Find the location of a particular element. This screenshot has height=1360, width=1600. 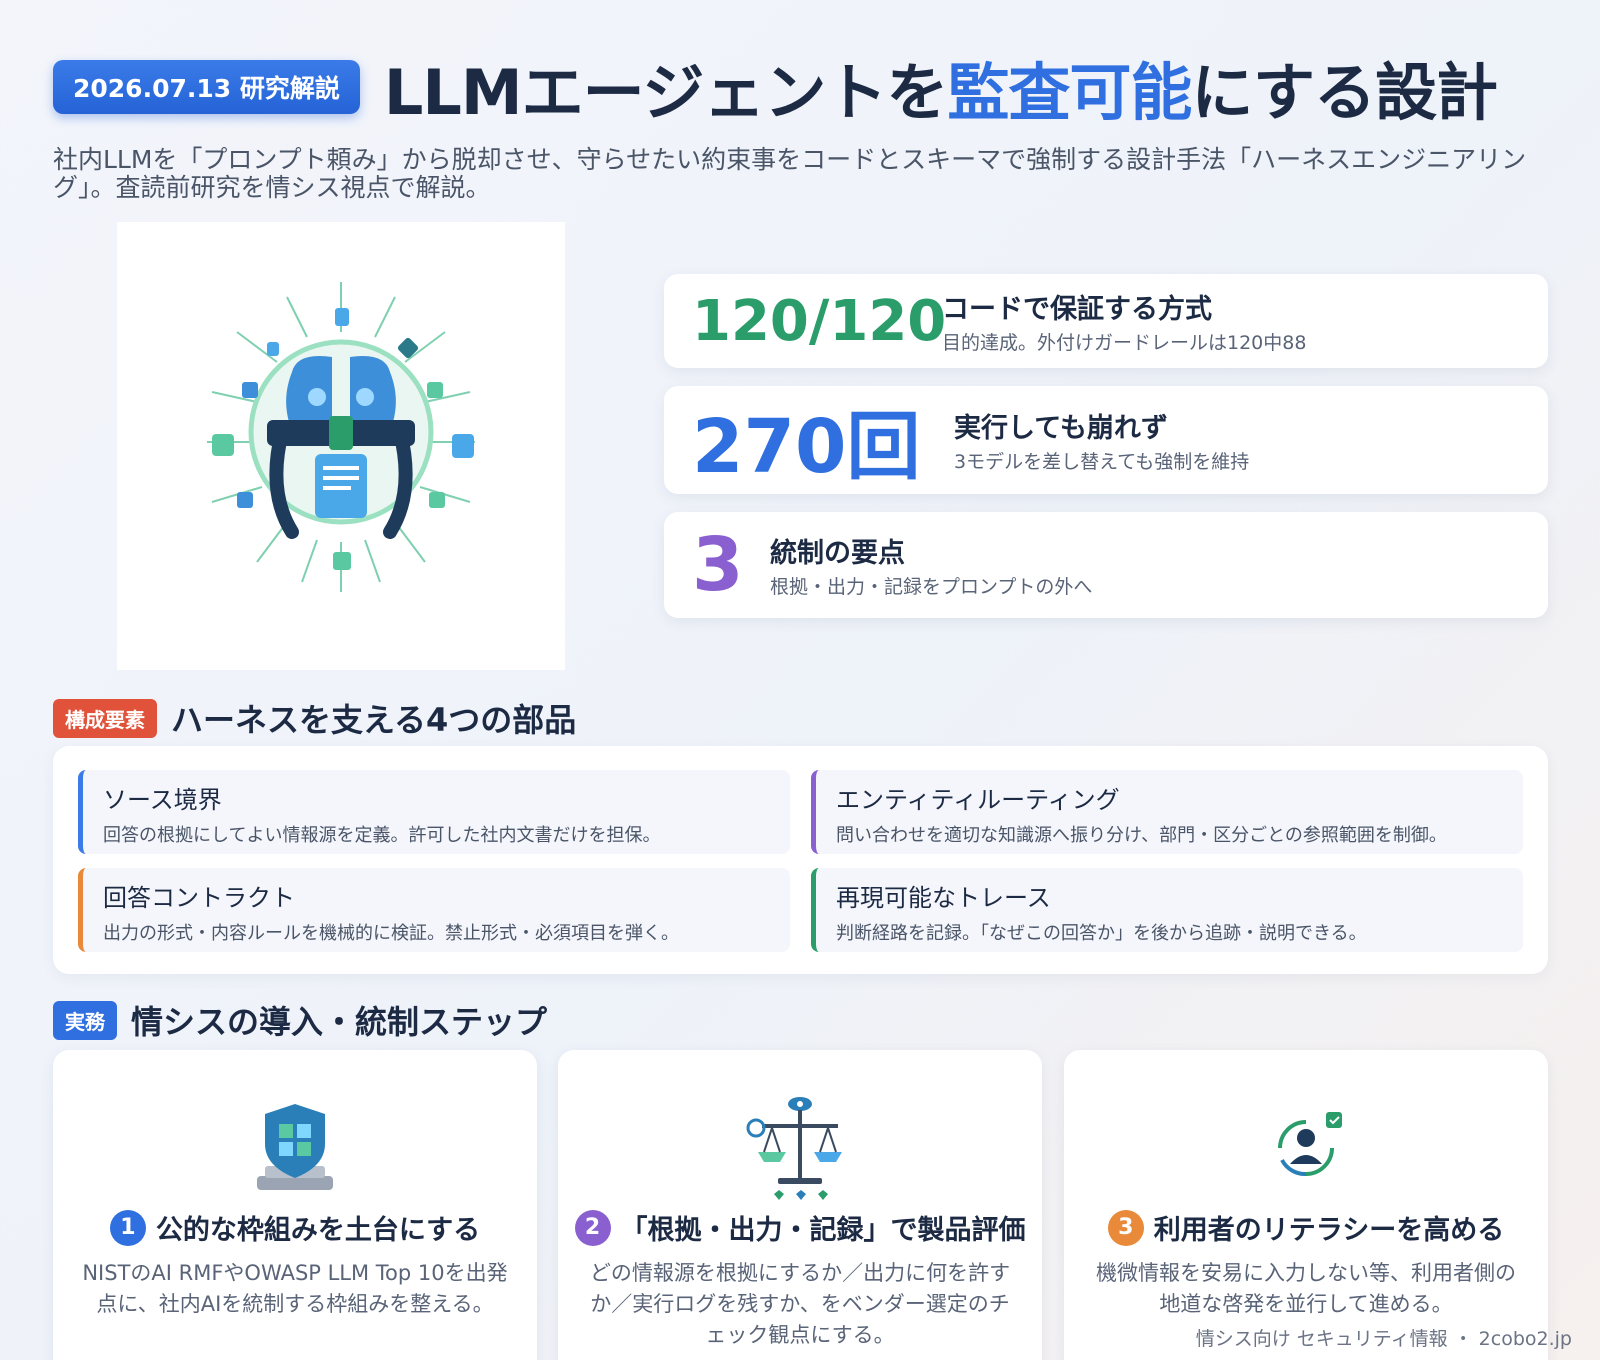

step-title: 公的な枠組みを土台にする is located at coordinates (318, 1230).